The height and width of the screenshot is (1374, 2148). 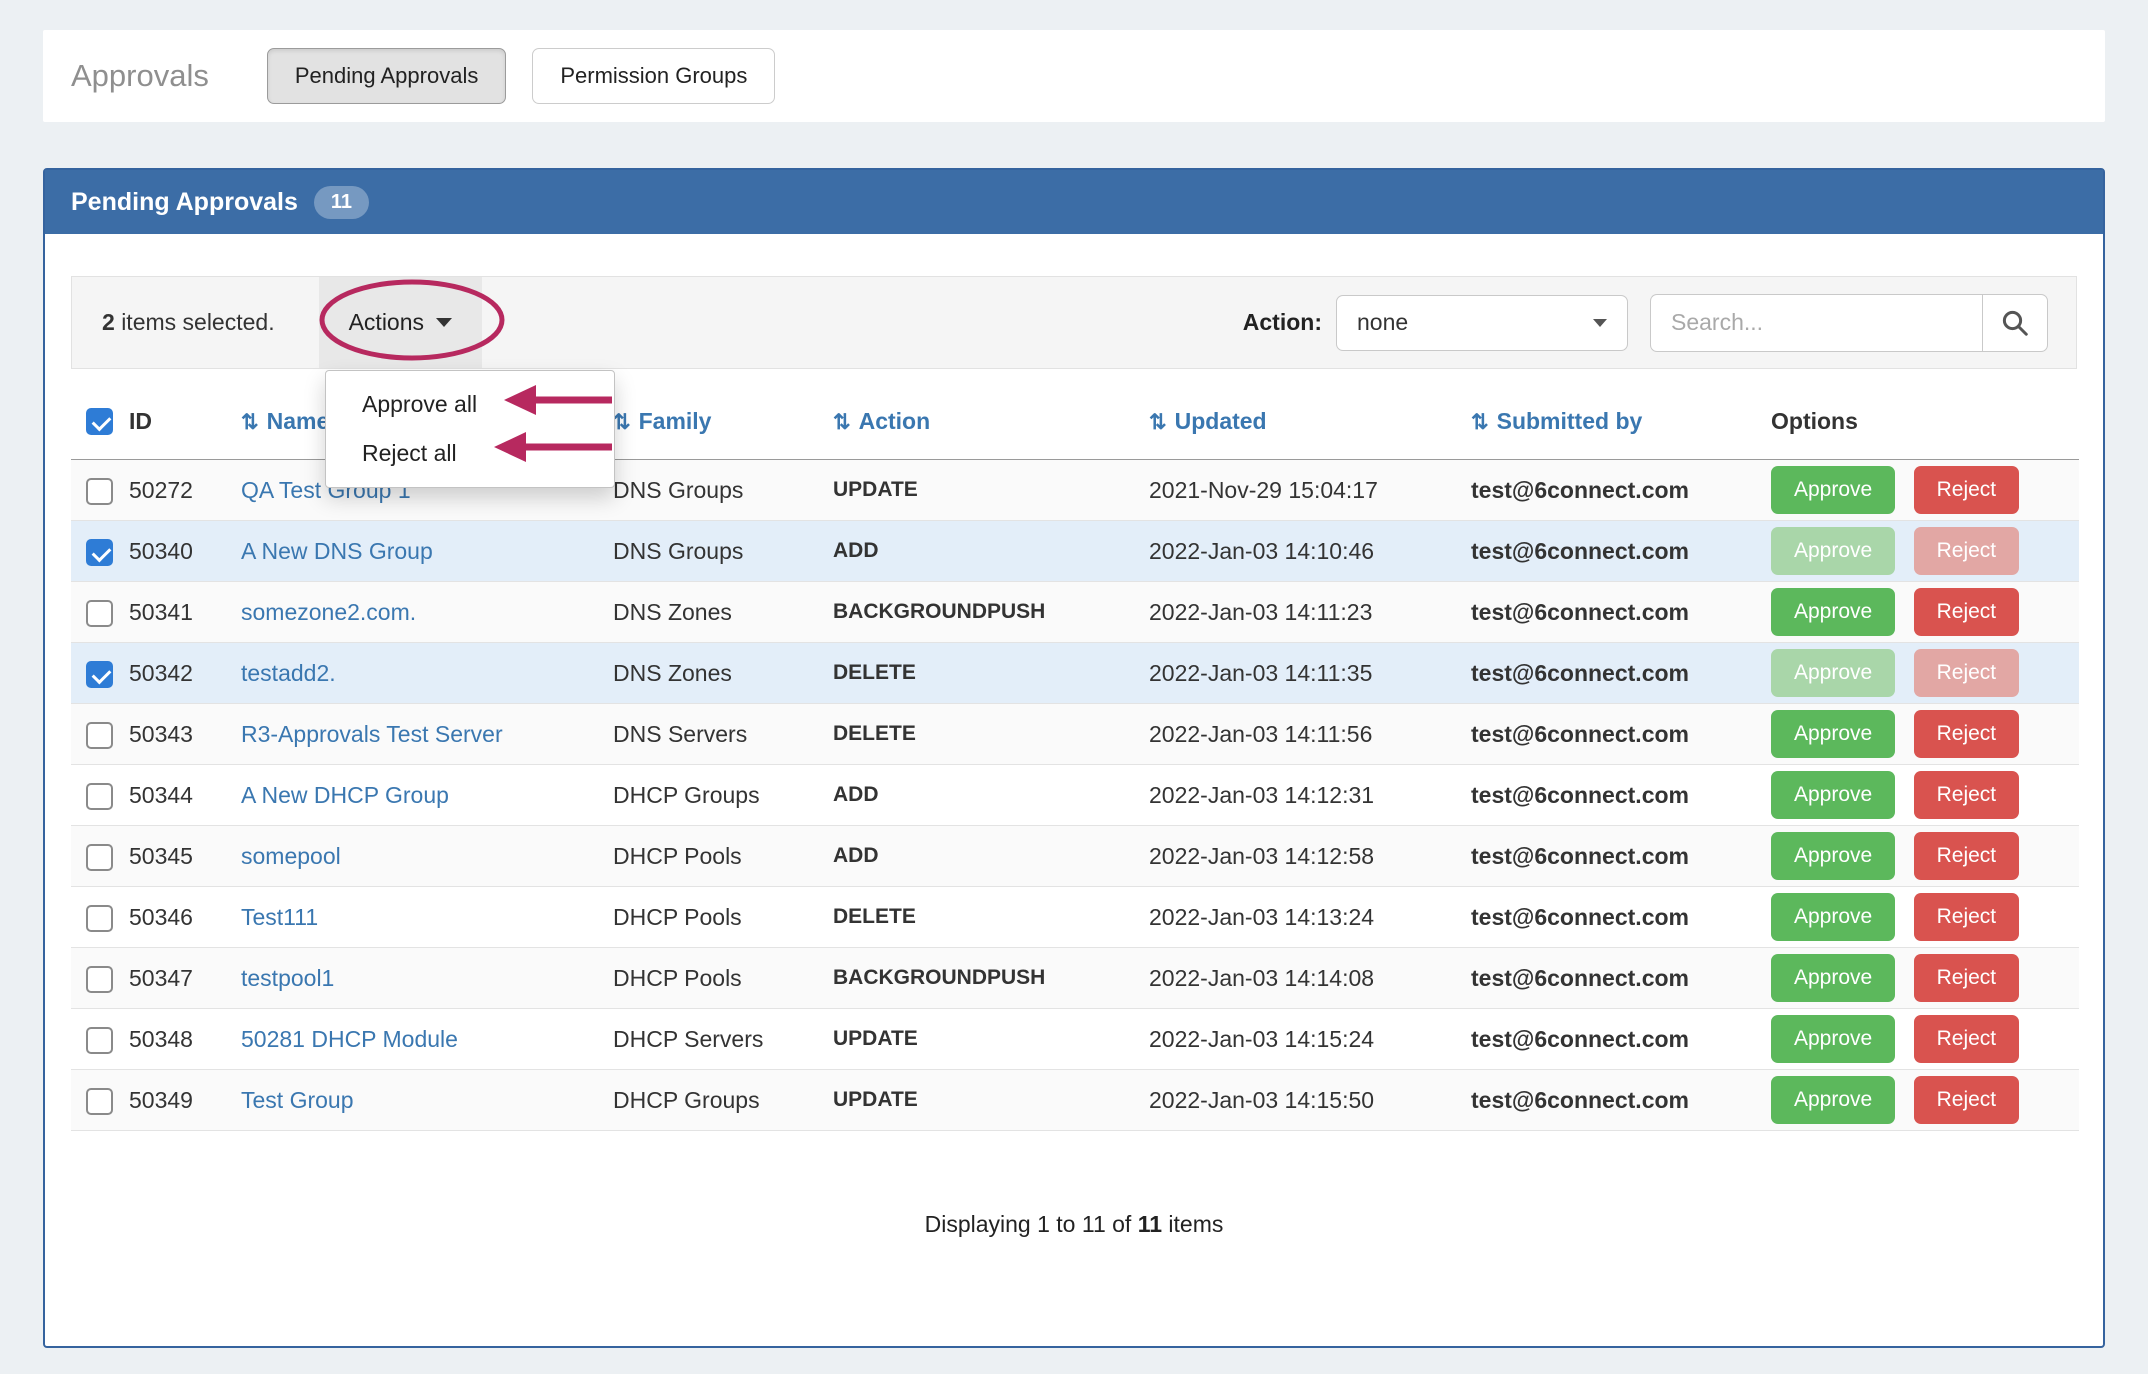 I want to click on tab-pending-approvals: Pending Approvals, so click(x=386, y=76).